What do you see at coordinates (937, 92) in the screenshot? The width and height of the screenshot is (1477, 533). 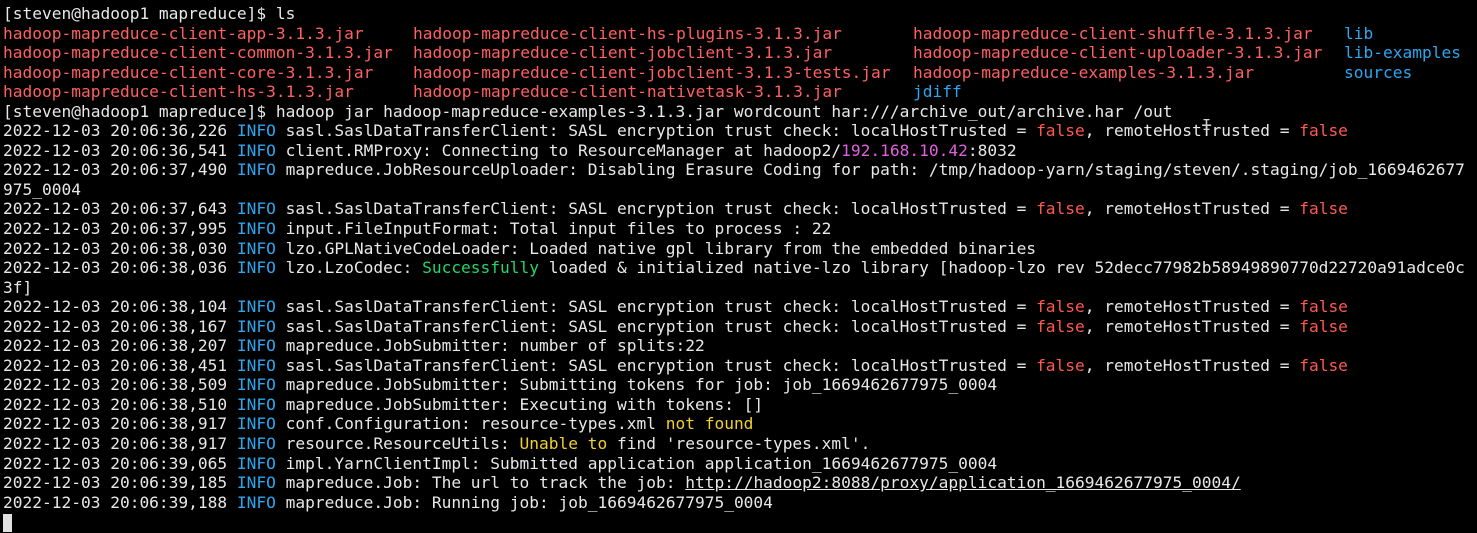 I see `ls-directory: jdiff` at bounding box center [937, 92].